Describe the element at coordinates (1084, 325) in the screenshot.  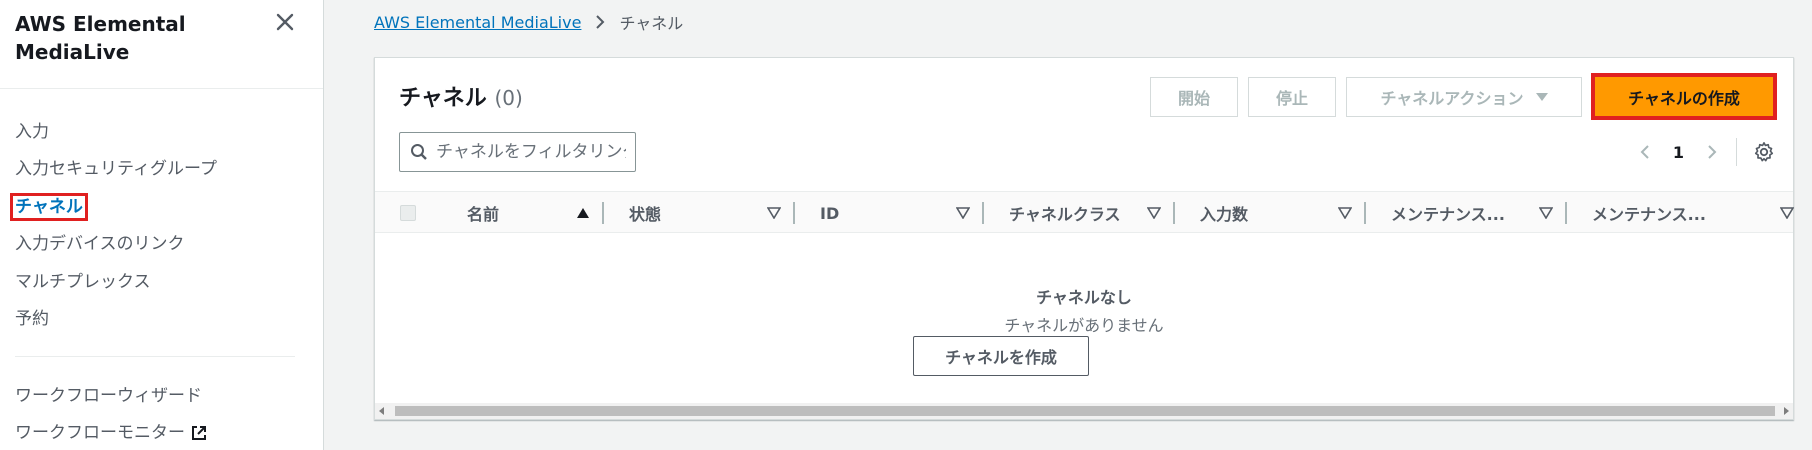
I see `empty-state-subtitle: チャネルがありません` at that location.